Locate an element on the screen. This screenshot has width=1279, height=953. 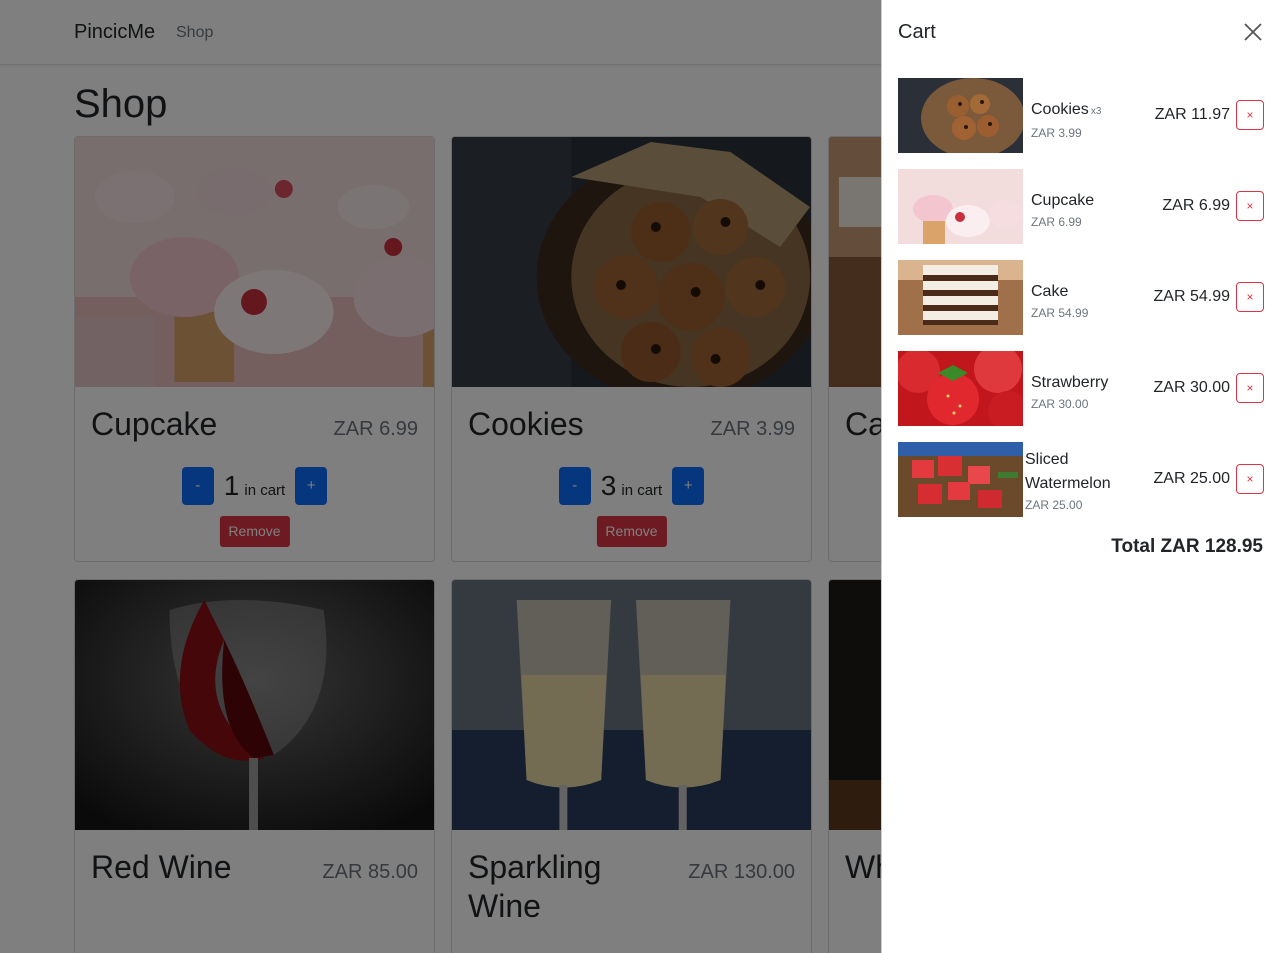
cart-item-info: Strawberry ZAR 30.00 is located at coordinates (1086, 392).